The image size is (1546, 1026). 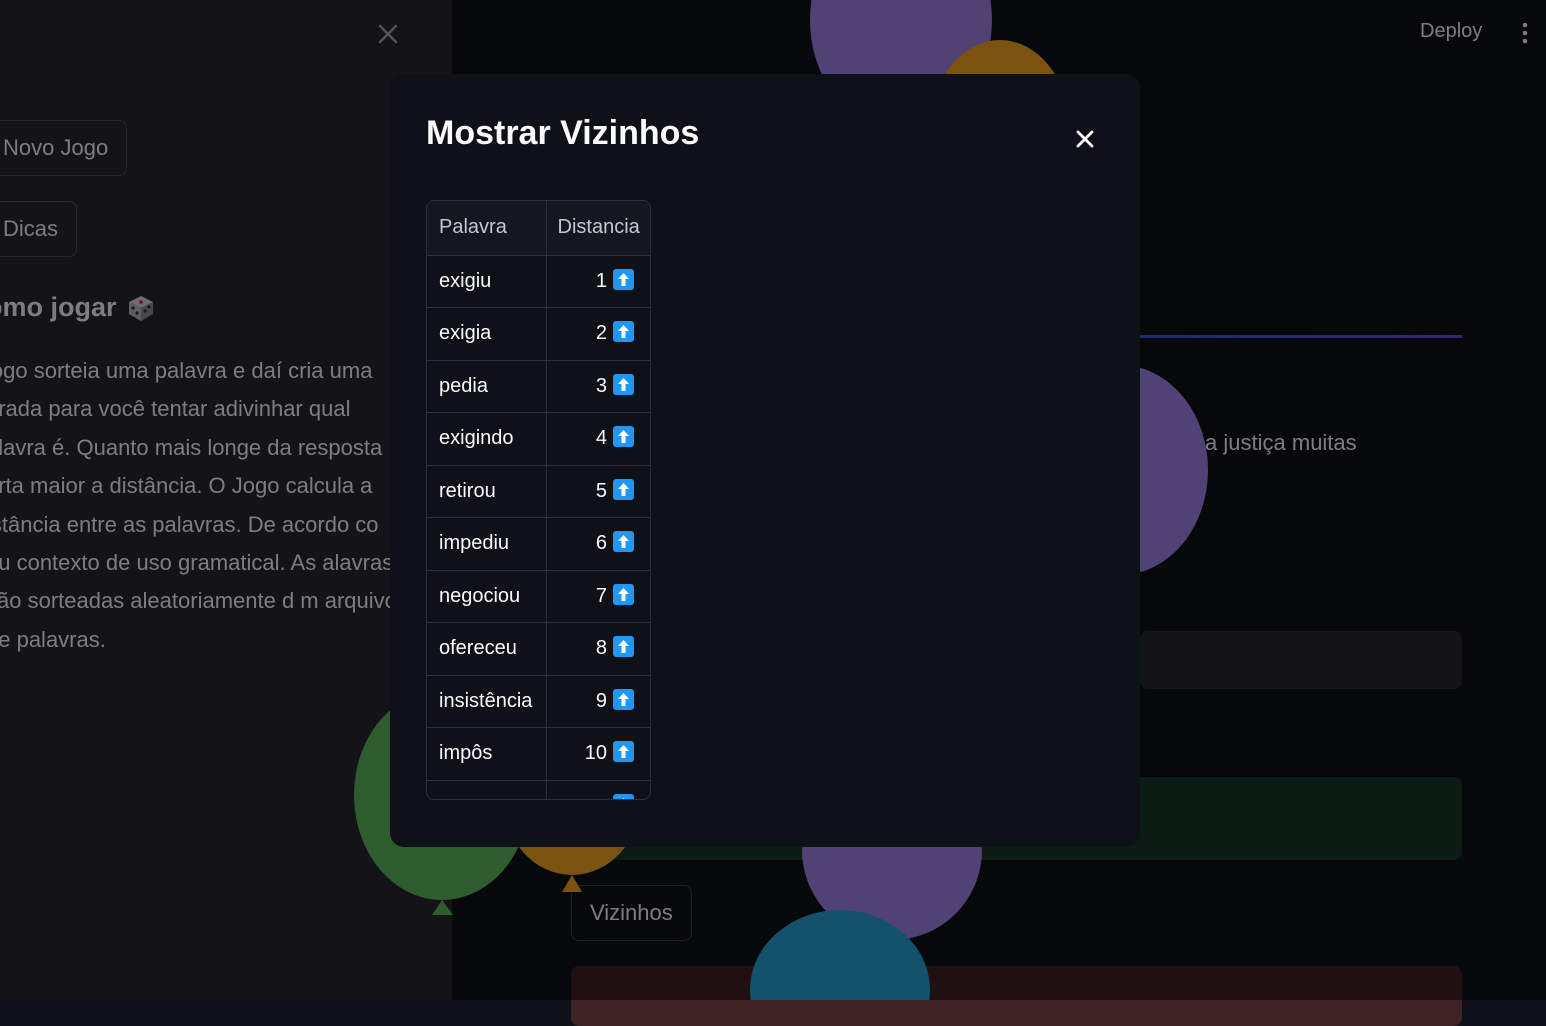 I want to click on distance-cell: 9, so click(x=598, y=701).